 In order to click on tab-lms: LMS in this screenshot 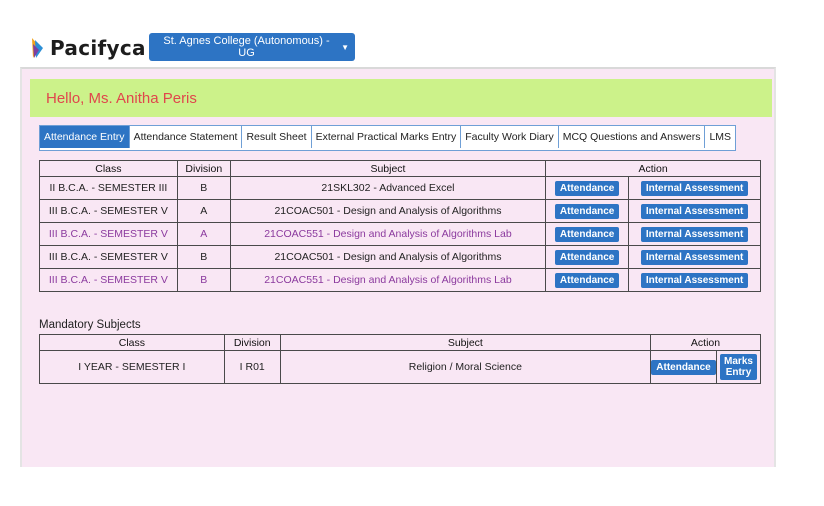, I will do `click(720, 137)`.